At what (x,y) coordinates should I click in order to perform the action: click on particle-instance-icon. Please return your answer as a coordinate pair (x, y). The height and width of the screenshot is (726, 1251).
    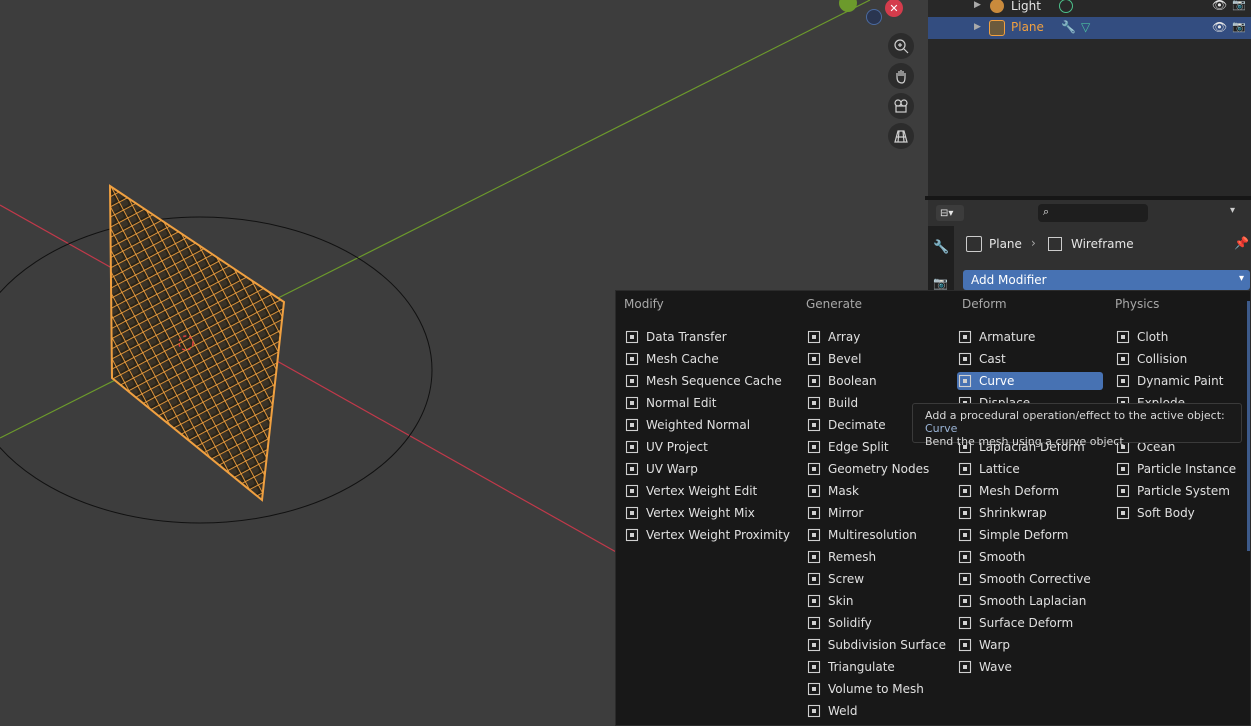
    Looking at the image, I should click on (1123, 469).